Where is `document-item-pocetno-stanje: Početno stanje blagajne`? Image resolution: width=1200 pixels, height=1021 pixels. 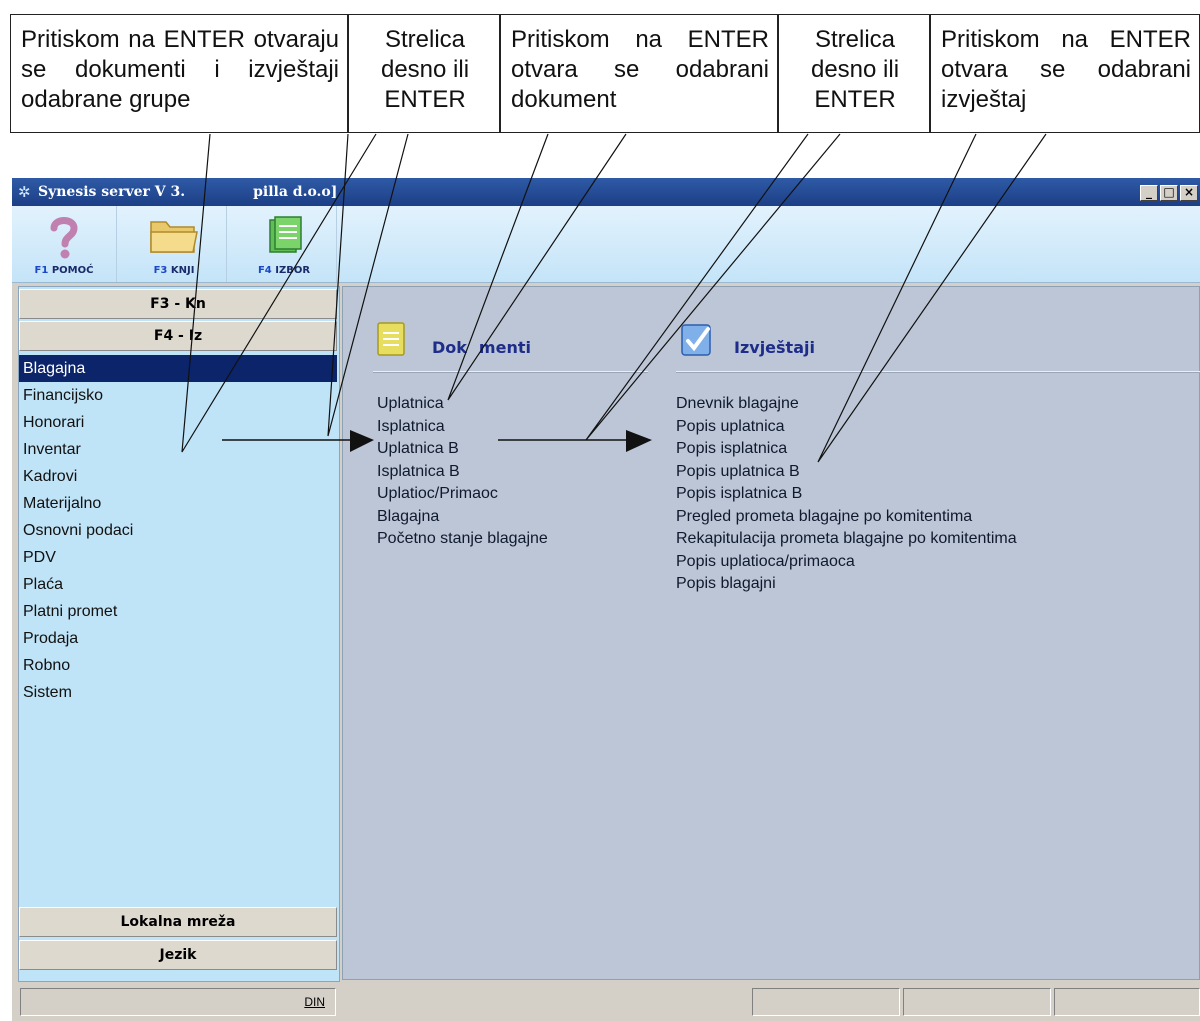 document-item-pocetno-stanje: Početno stanje blagajne is located at coordinates (462, 539).